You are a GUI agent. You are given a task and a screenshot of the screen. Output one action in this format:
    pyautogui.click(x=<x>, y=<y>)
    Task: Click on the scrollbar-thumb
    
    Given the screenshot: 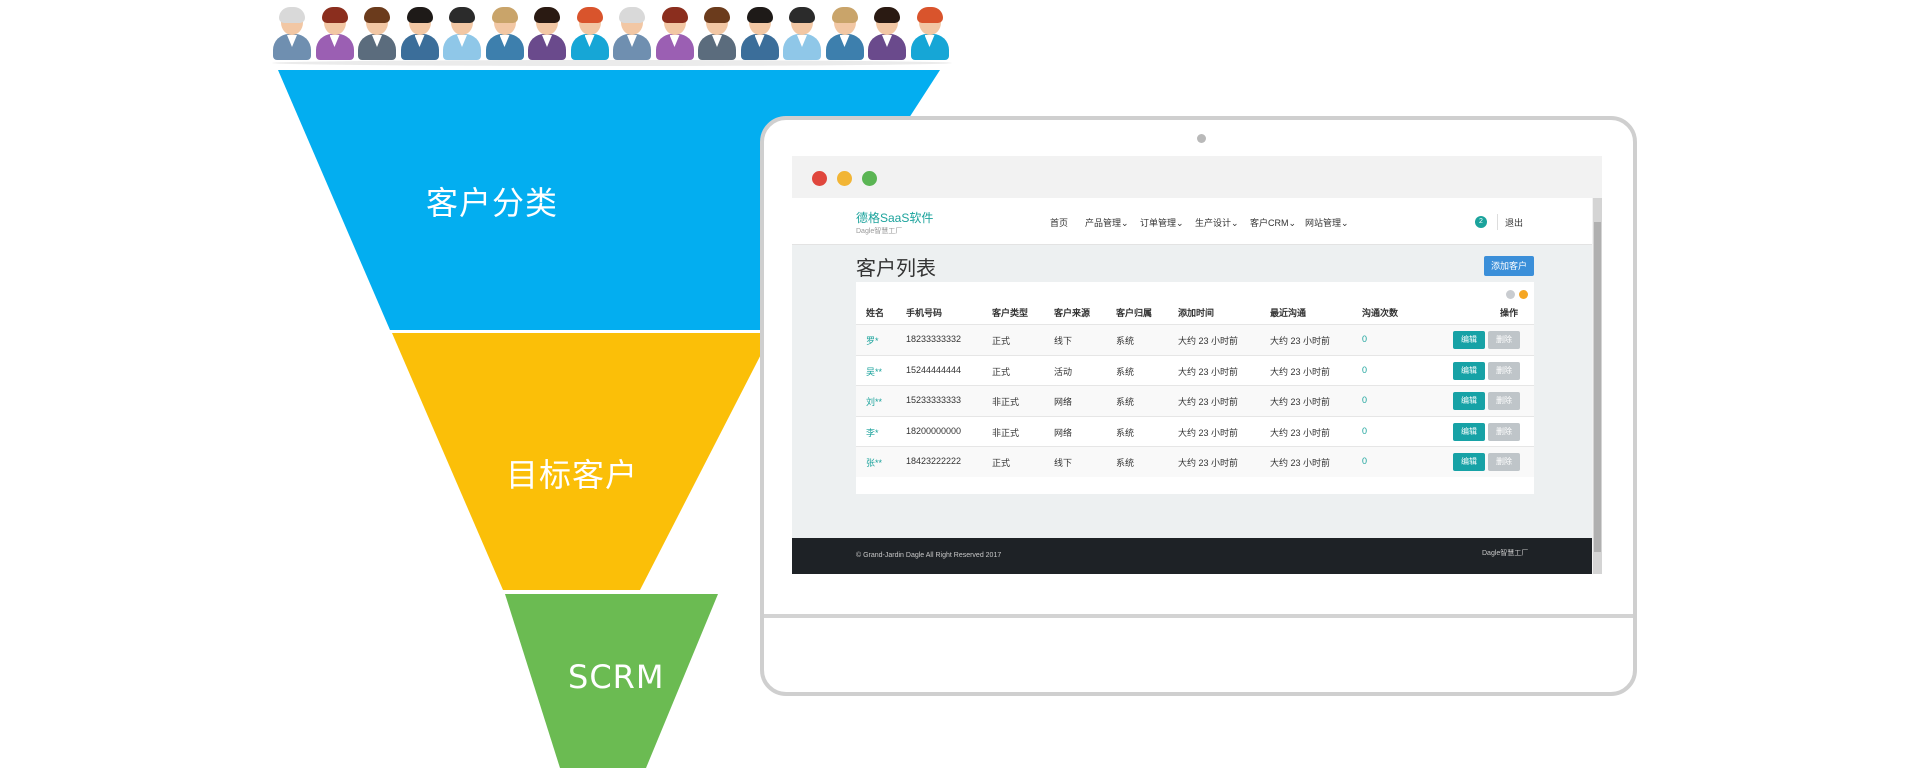 What is the action you would take?
    pyautogui.click(x=1597, y=387)
    